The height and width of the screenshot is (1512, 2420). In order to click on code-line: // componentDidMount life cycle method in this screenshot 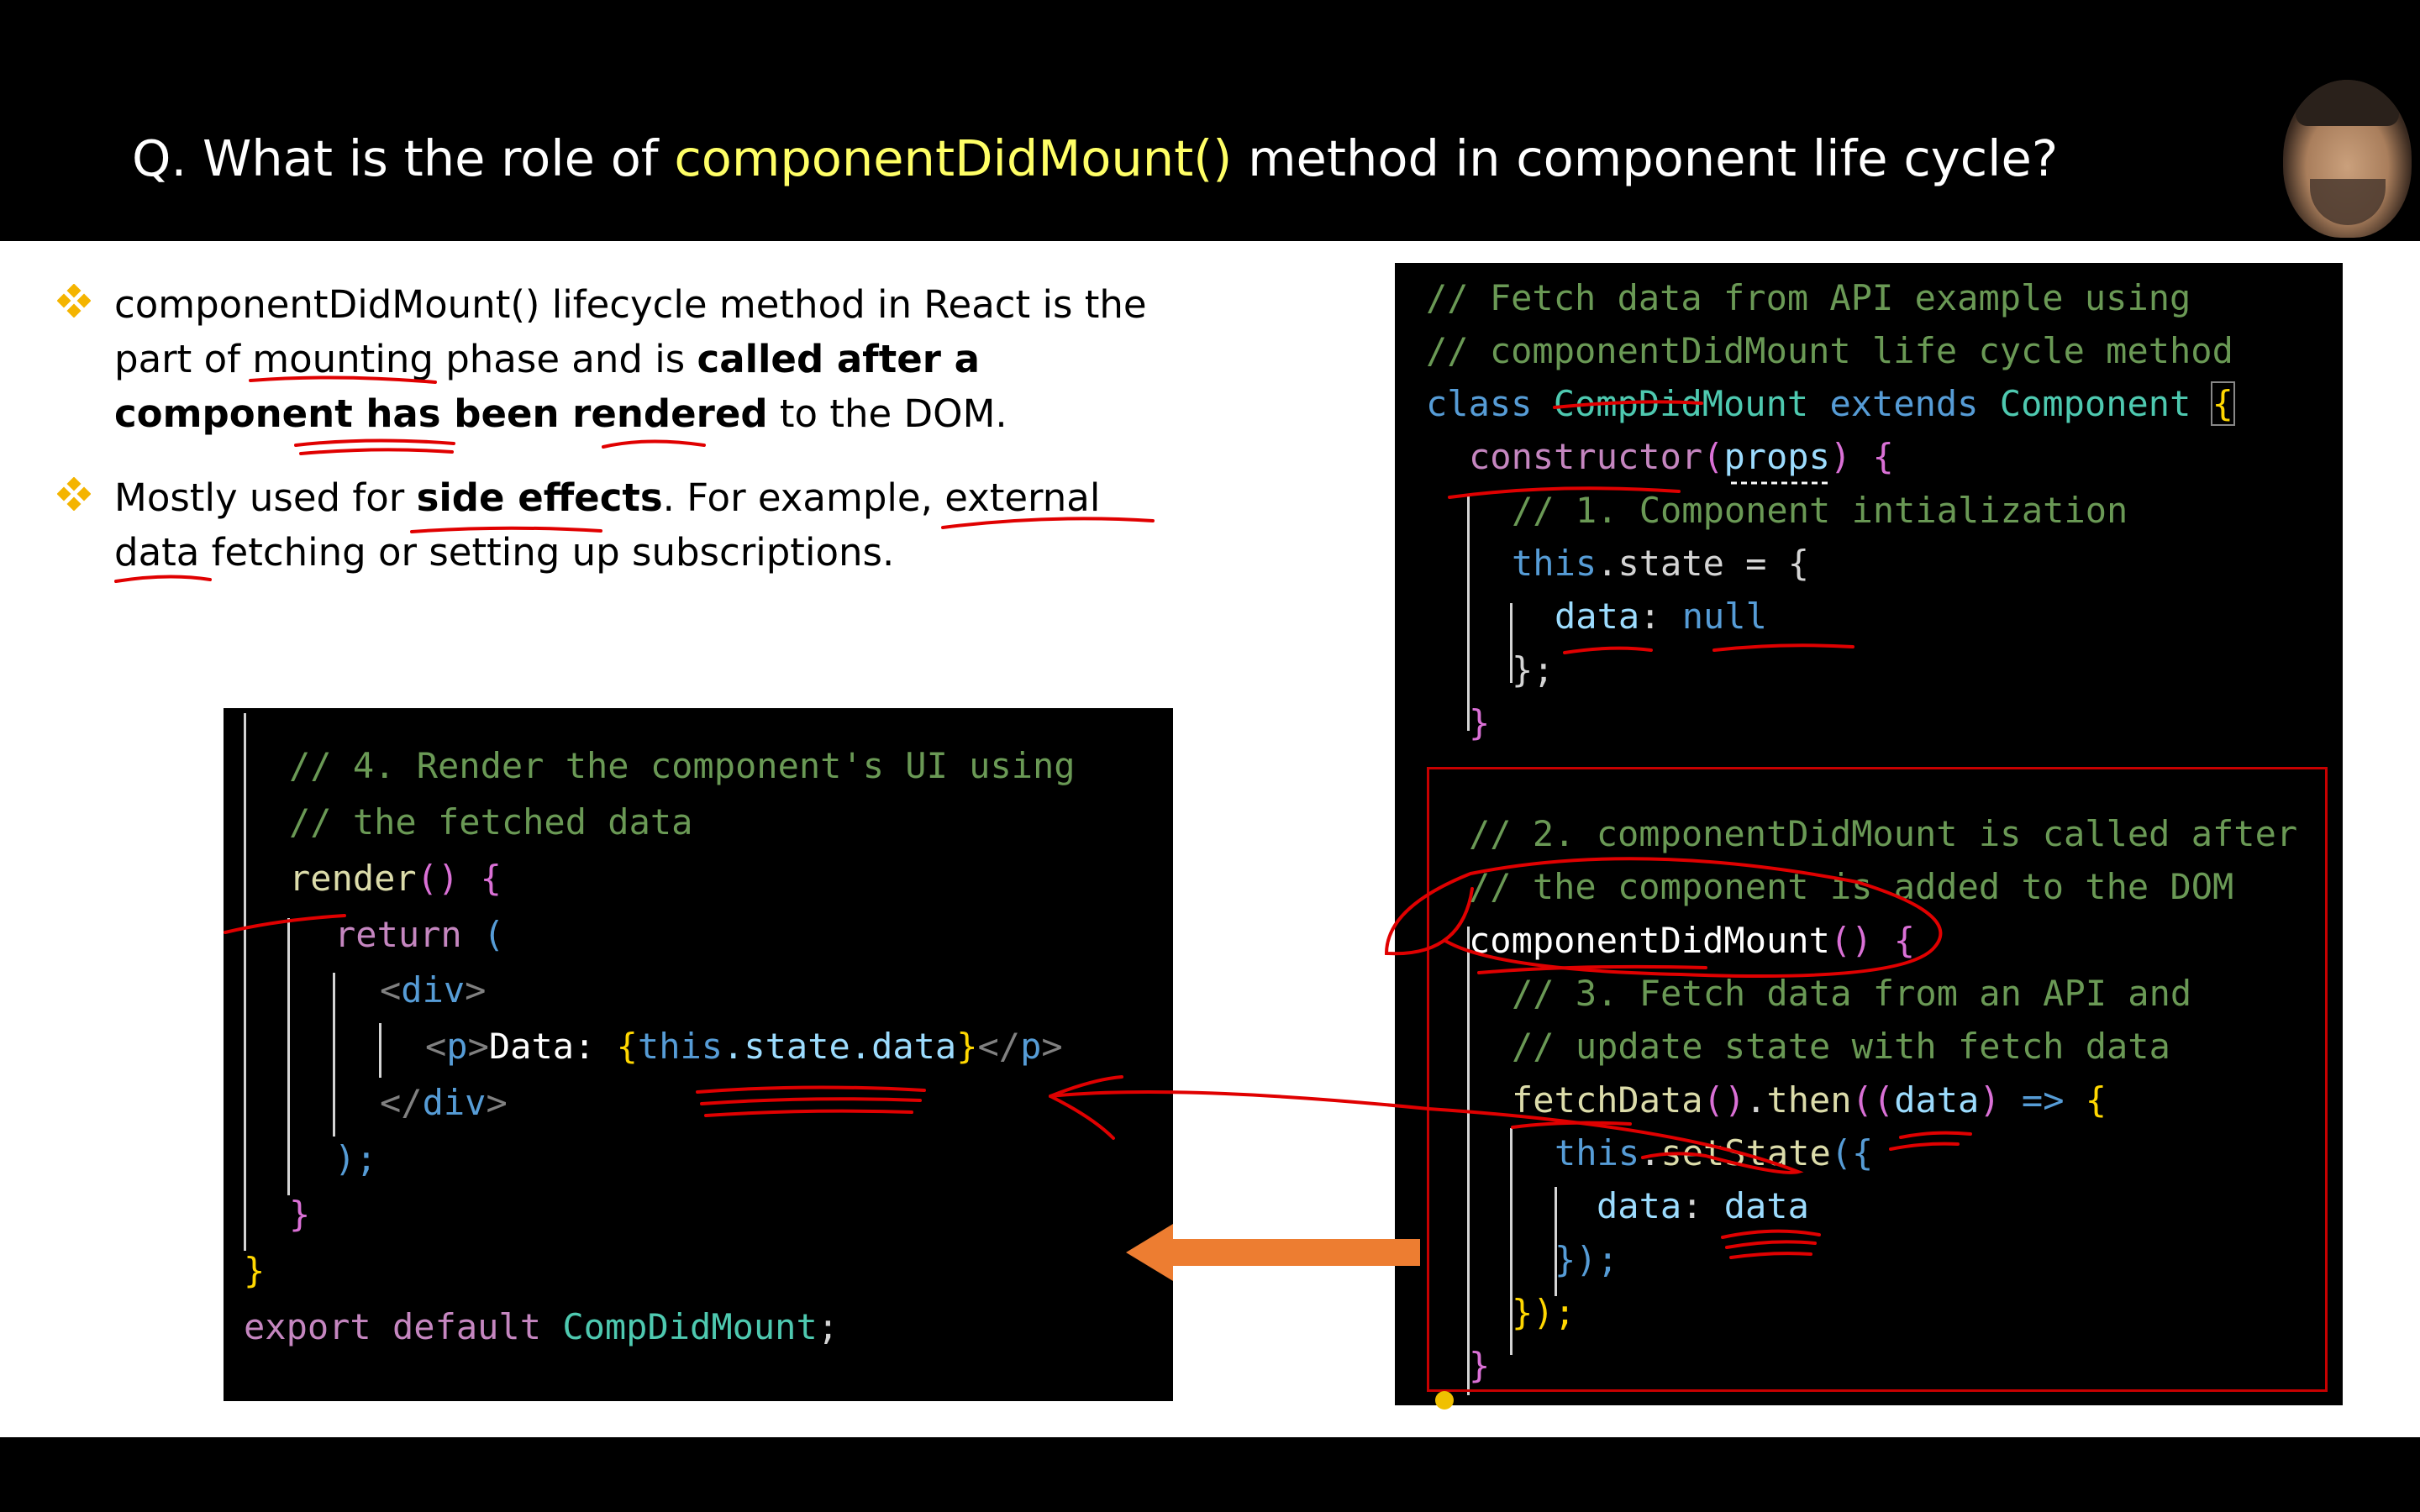, I will do `click(1829, 351)`.